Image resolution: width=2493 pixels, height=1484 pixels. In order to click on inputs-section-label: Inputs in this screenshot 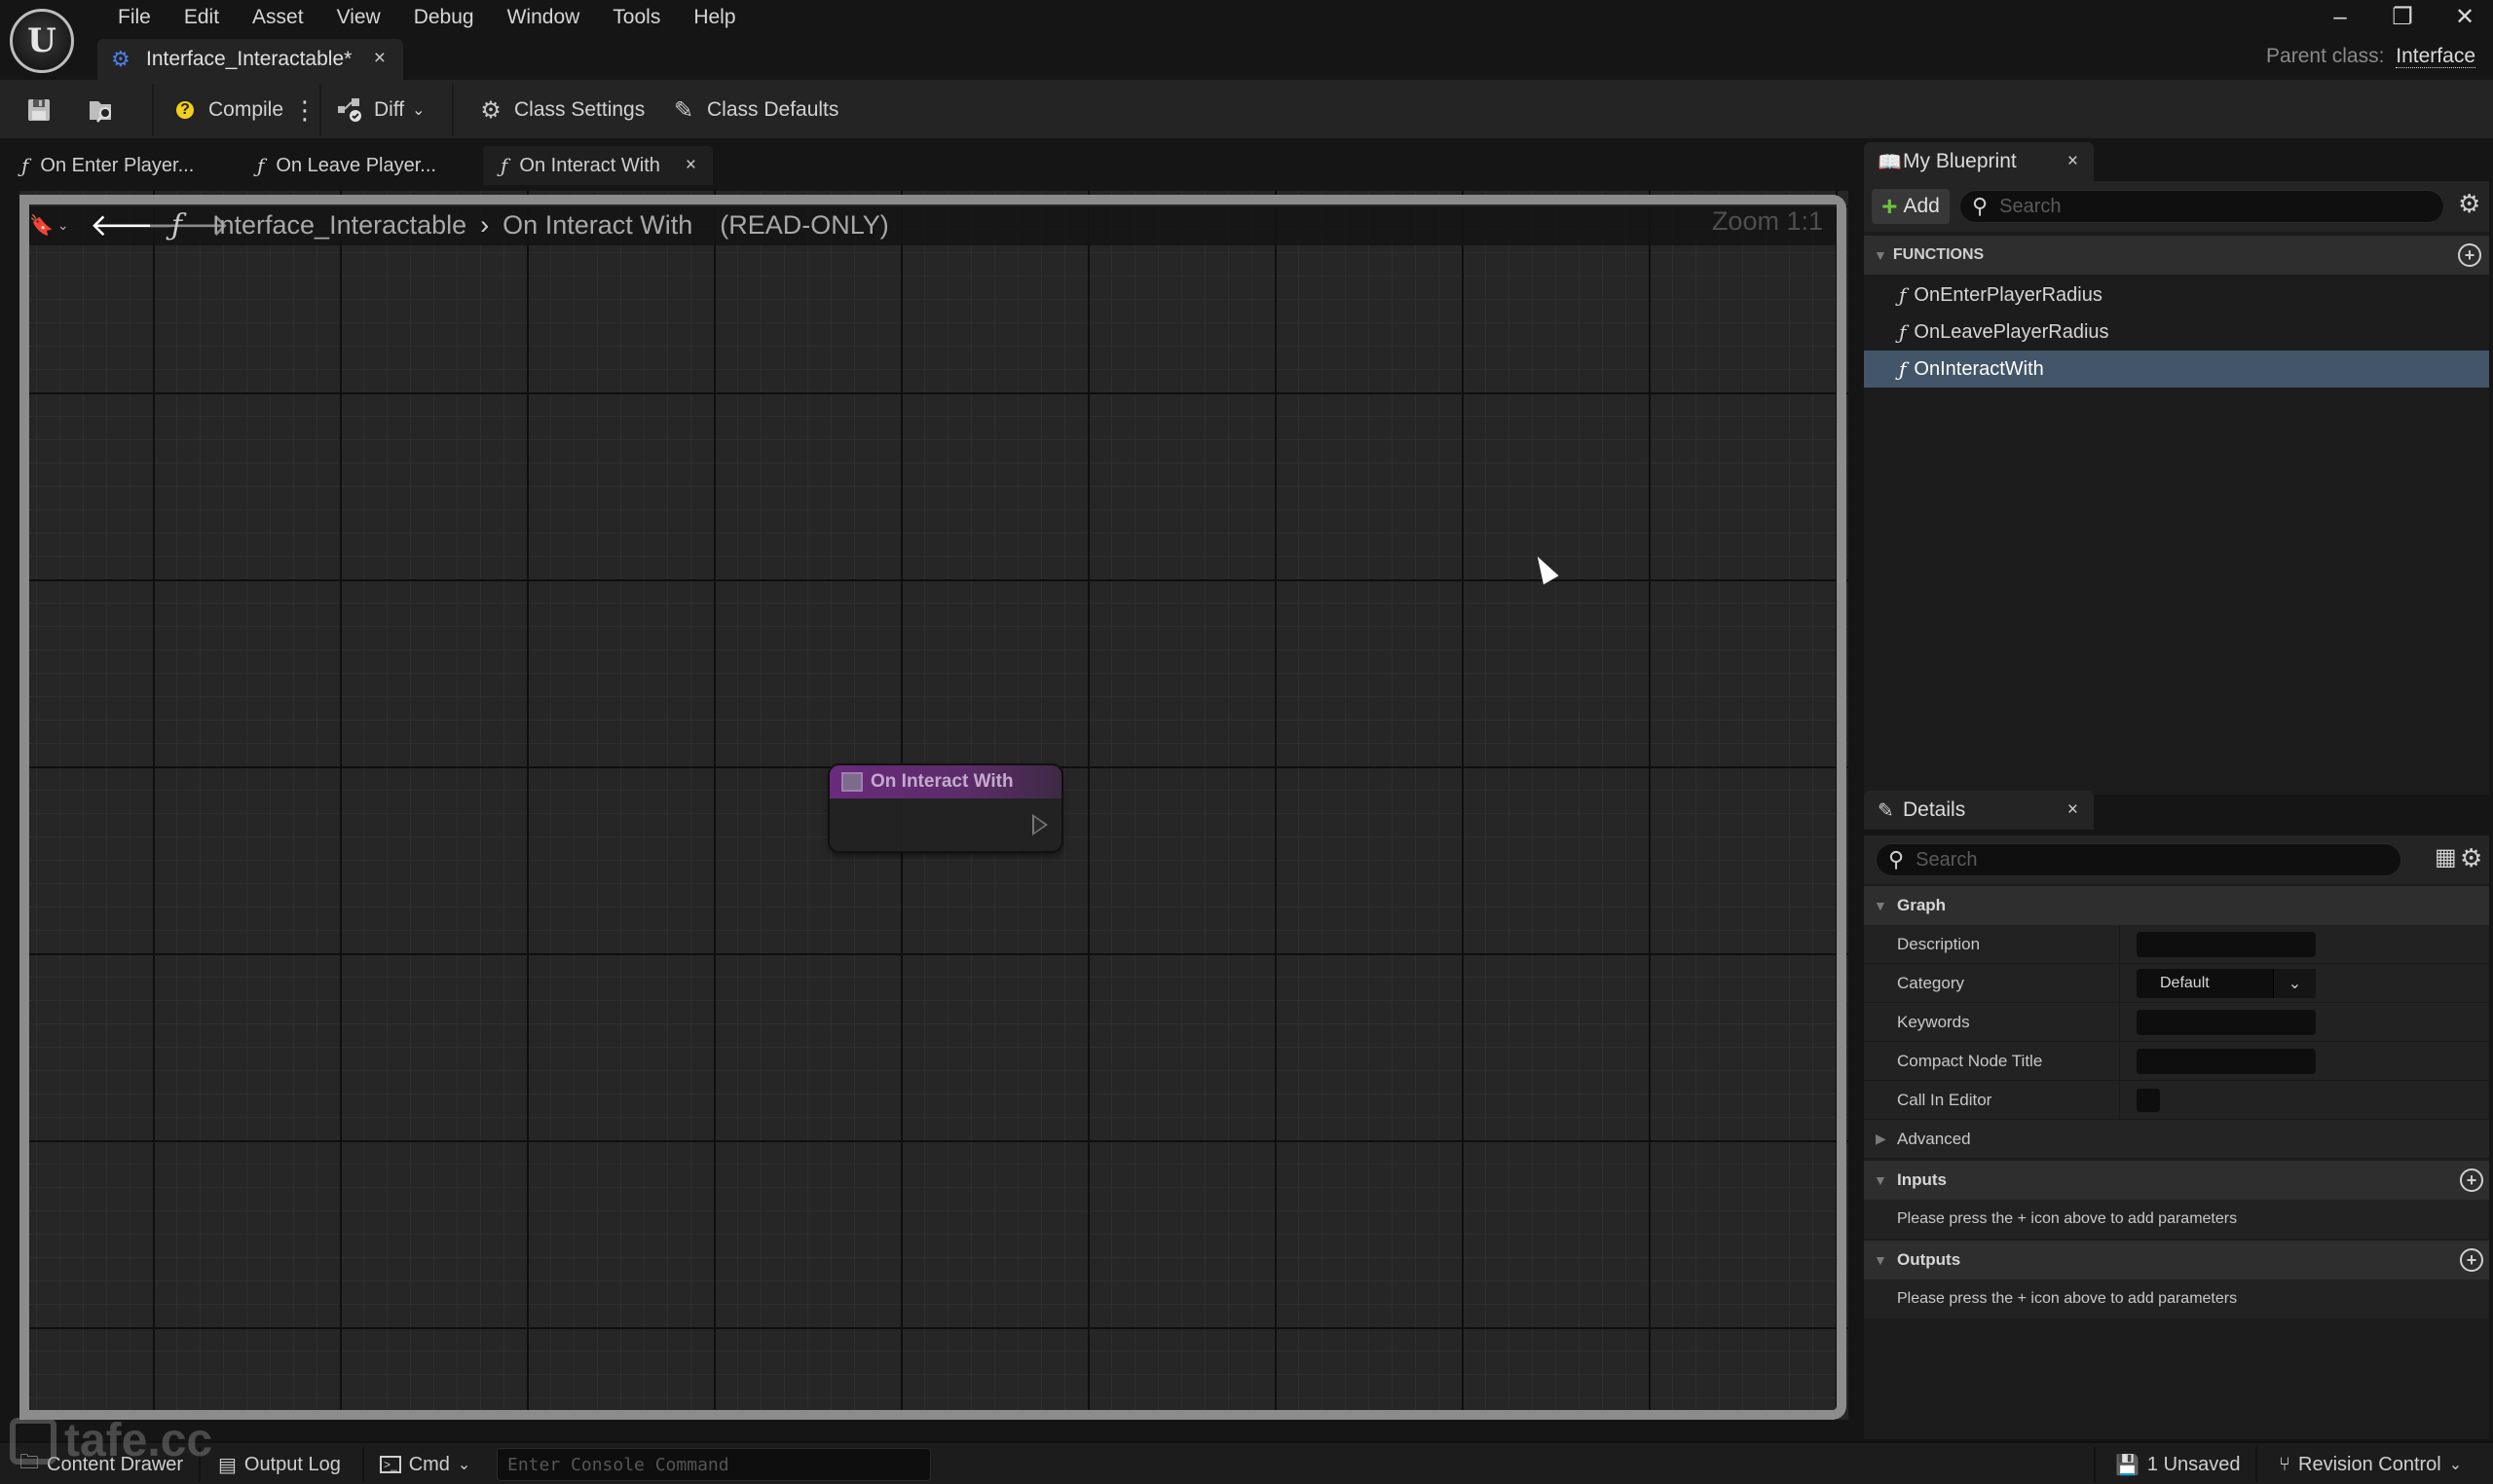, I will do `click(1922, 1179)`.